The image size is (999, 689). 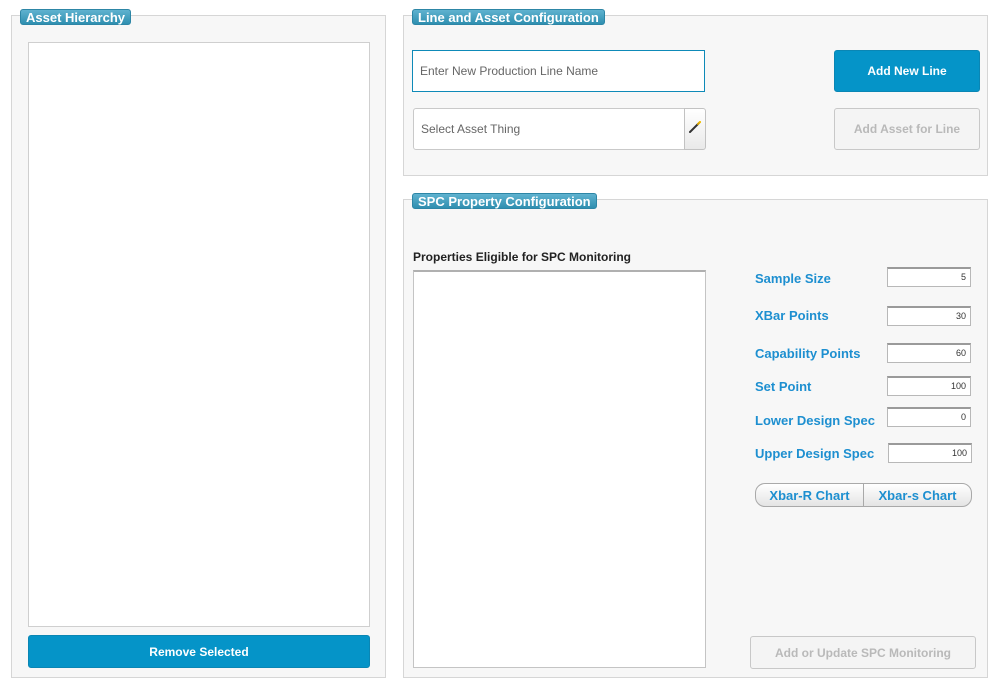 I want to click on production-line-name-input: Enter New Production Line Name, so click(x=558, y=71).